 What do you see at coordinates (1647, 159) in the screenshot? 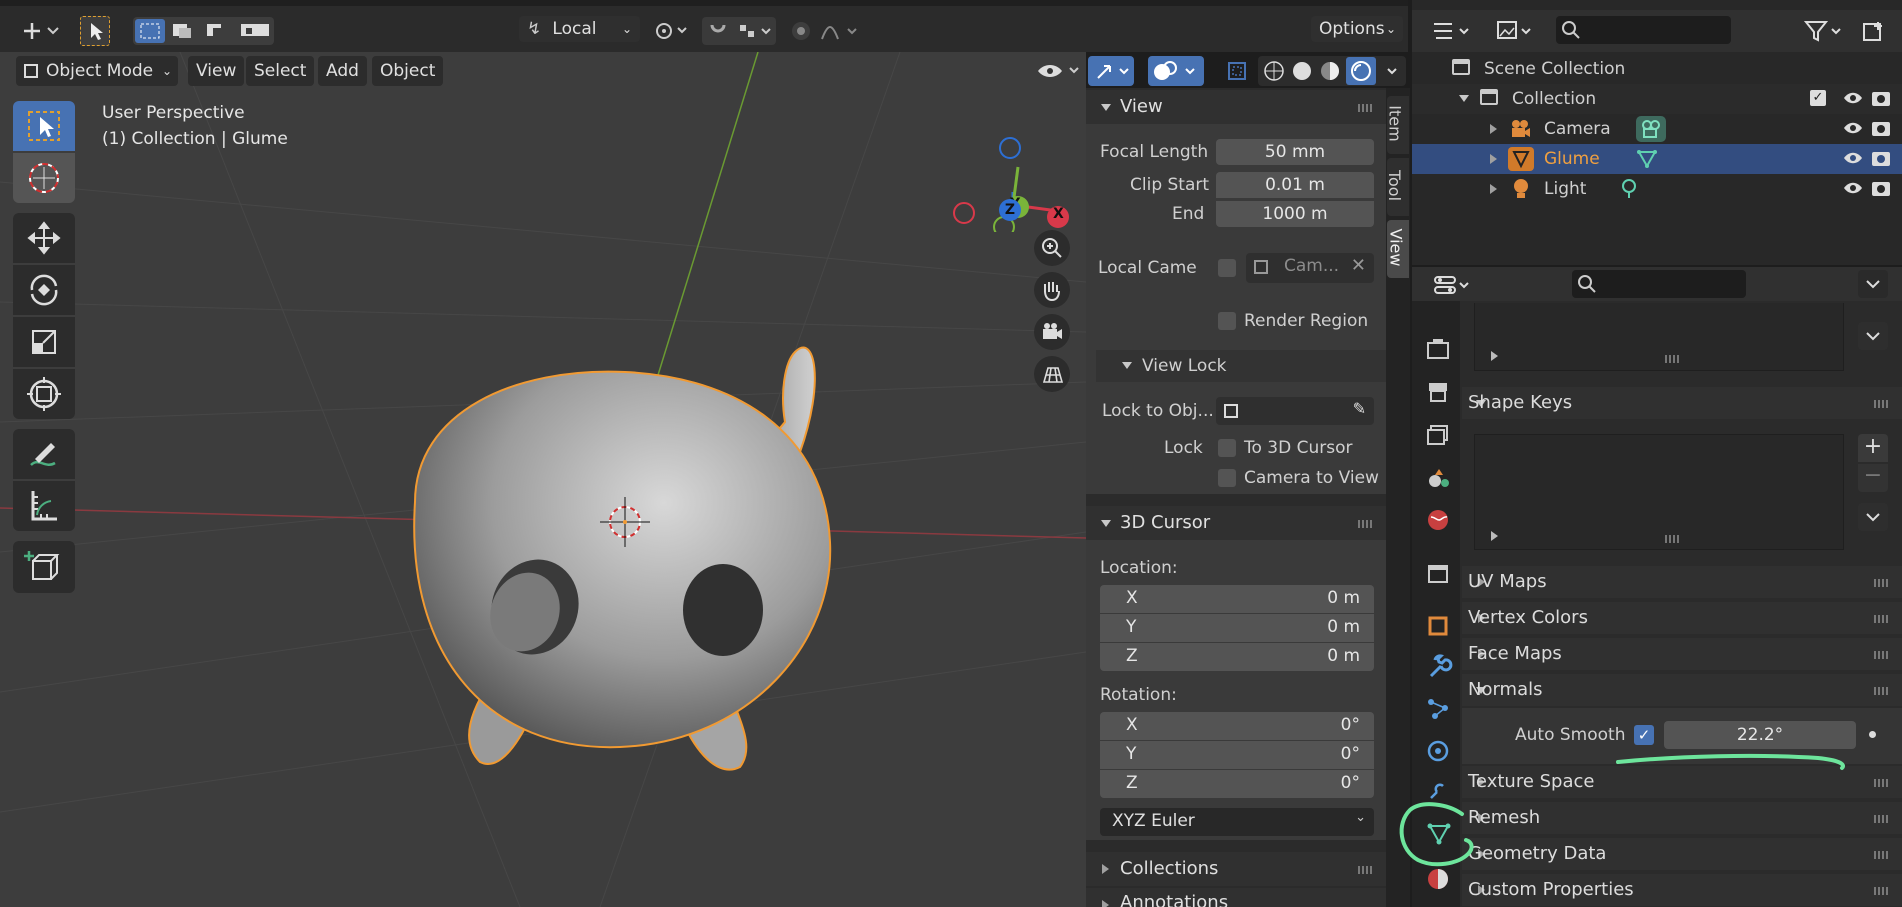
I see `mesh-data-icon` at bounding box center [1647, 159].